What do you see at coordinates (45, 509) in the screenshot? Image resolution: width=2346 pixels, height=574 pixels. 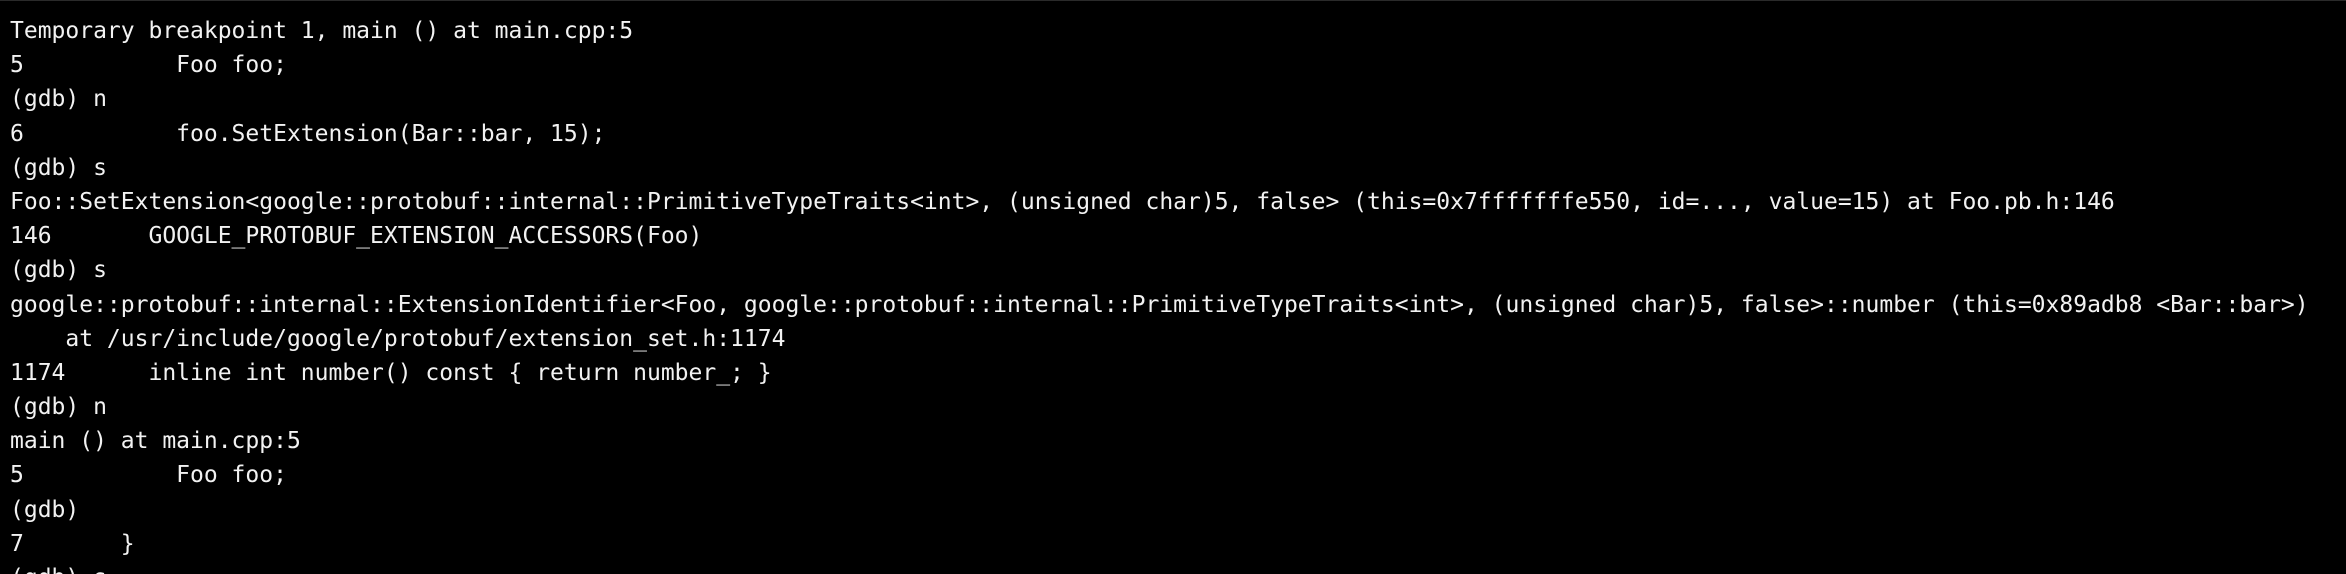 I see `terminal-line-prompt: (gdb)` at bounding box center [45, 509].